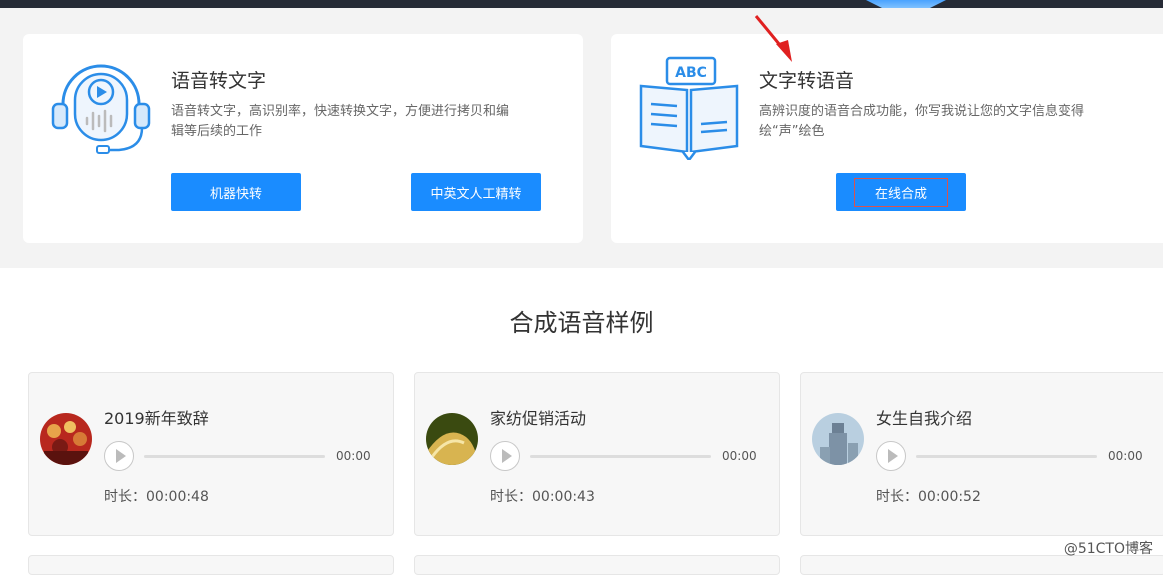 Image resolution: width=1163 pixels, height=575 pixels. Describe the element at coordinates (156, 418) in the screenshot. I see `sample-title: 2019新年致辞` at that location.